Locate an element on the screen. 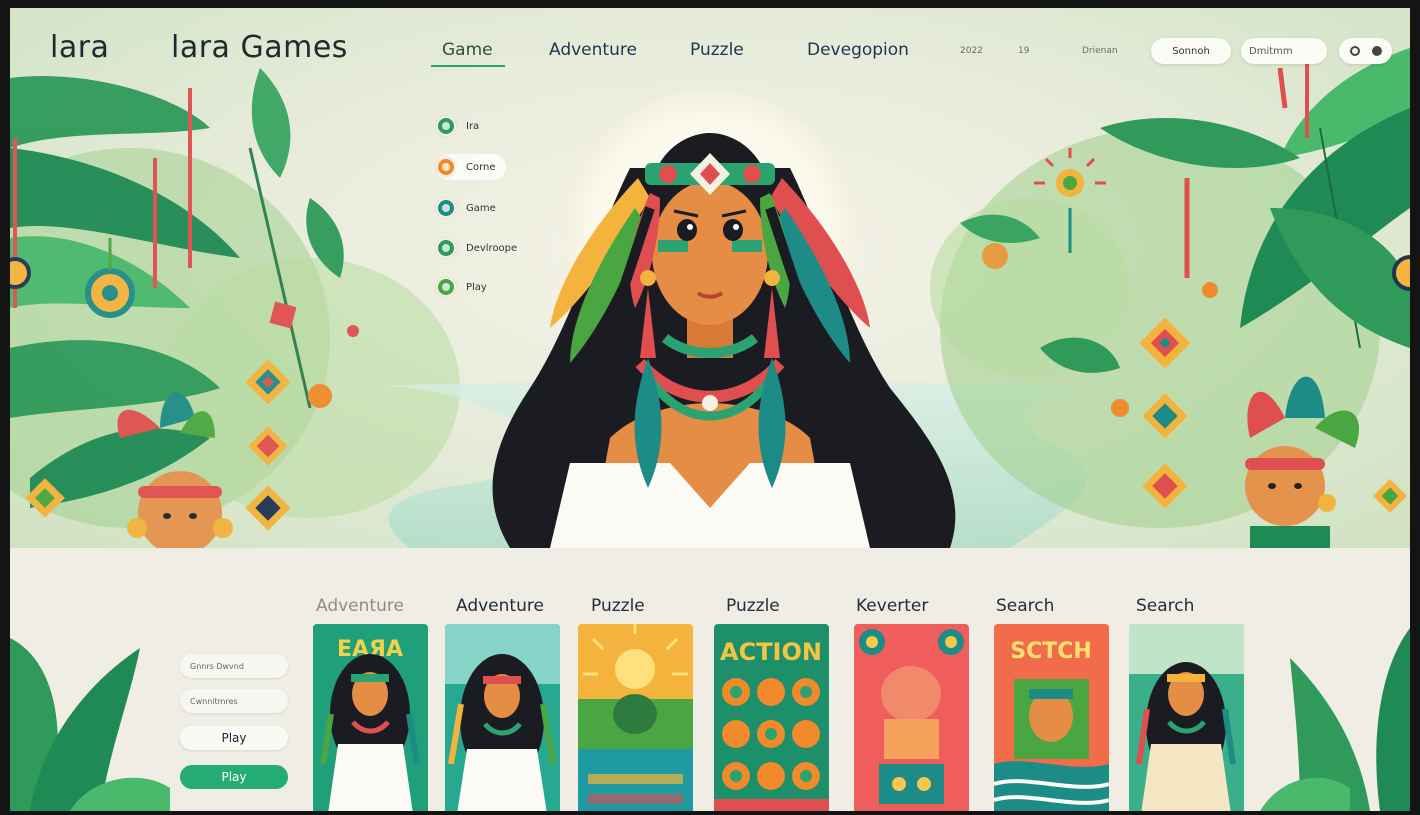 This screenshot has width=1420, height=815. search-input is located at coordinates (1285, 51).